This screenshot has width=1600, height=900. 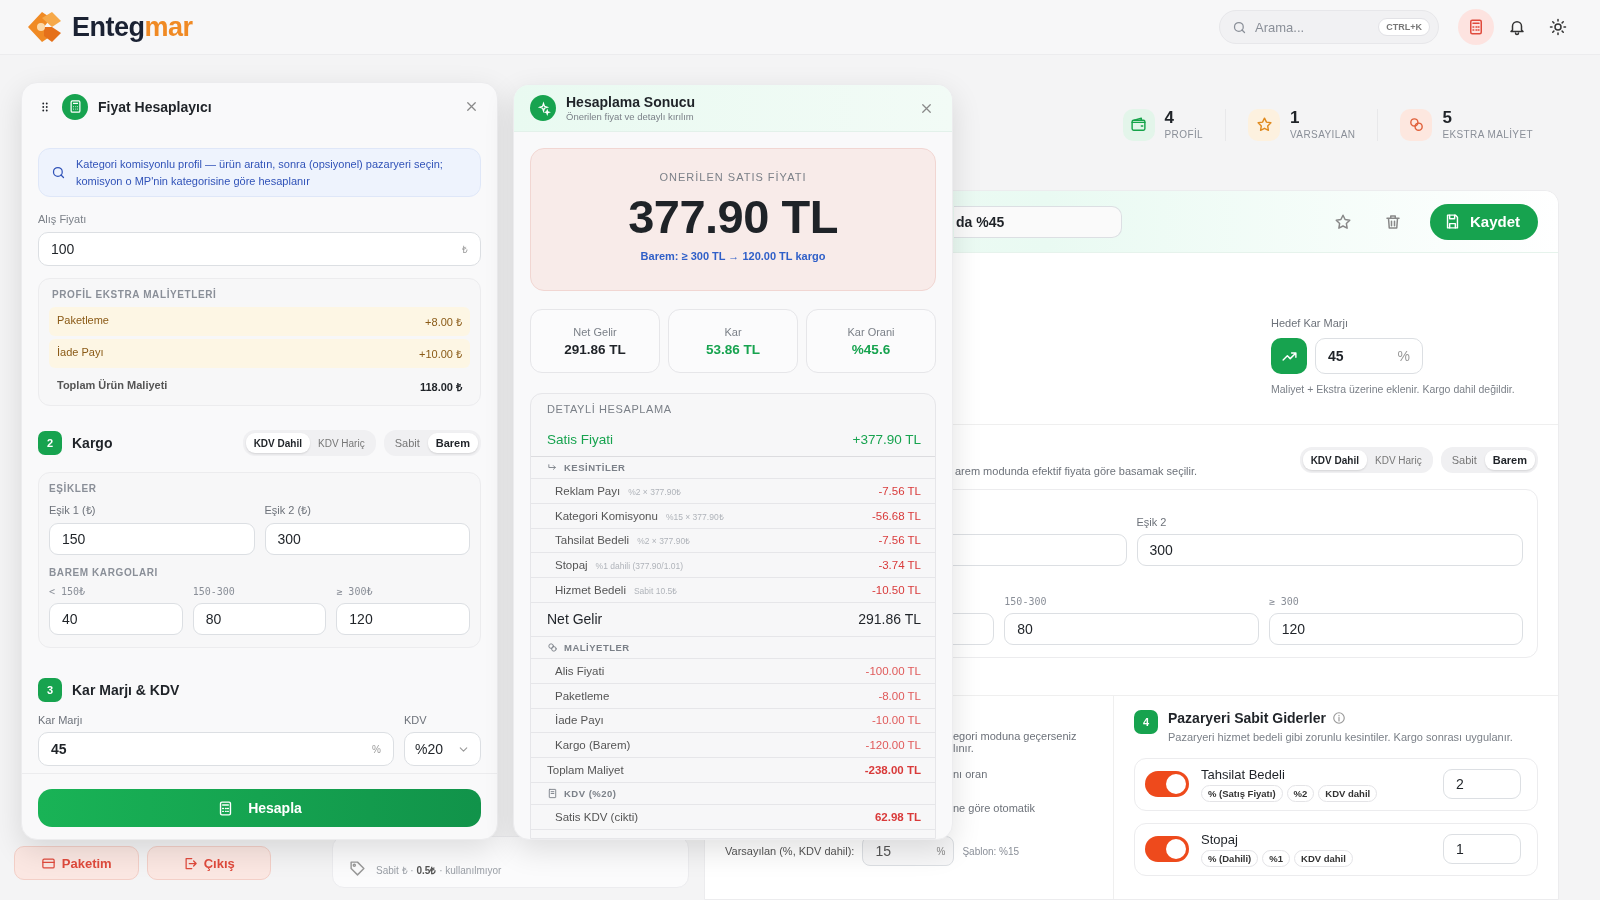 I want to click on breakdown-row: Stopaj %1 dahili (377.90/1.01) -3.74 TL, so click(x=733, y=566).